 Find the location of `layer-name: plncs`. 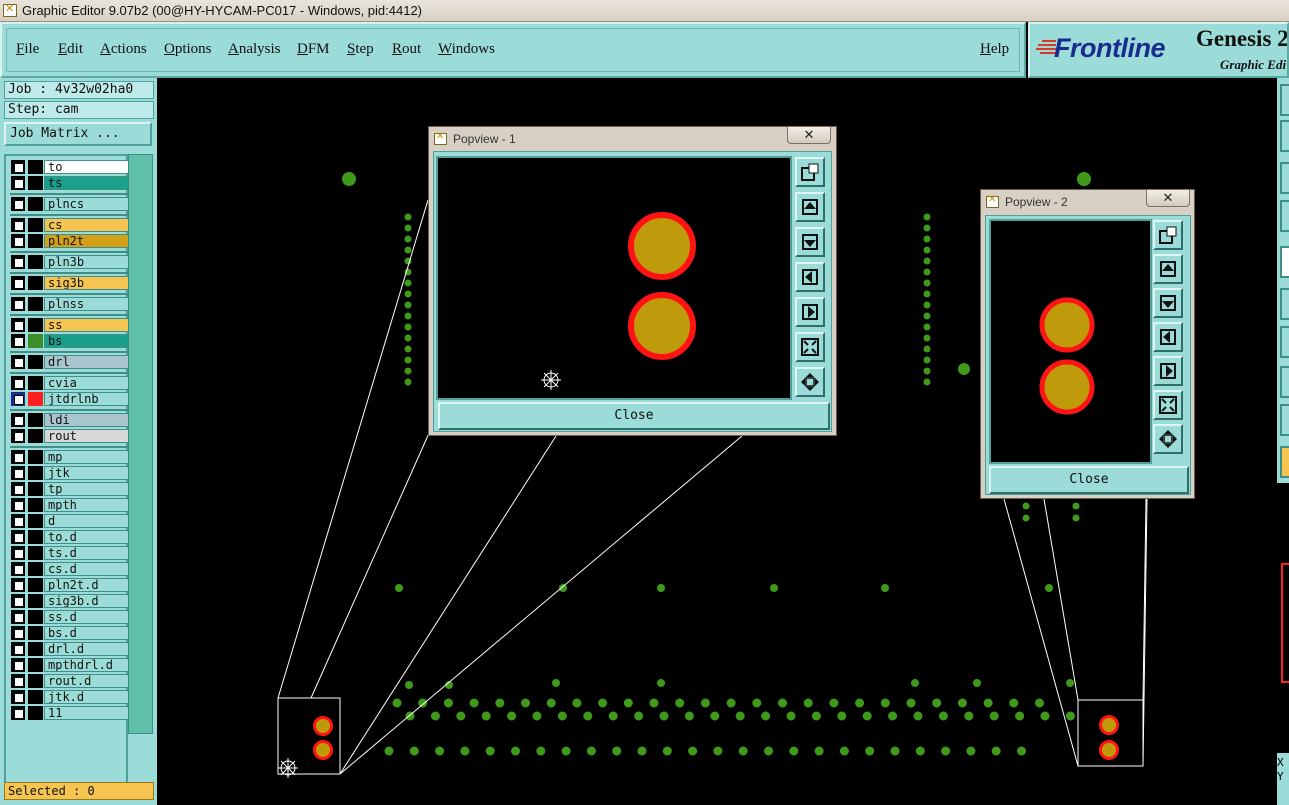

layer-name: plncs is located at coordinates (87, 204).